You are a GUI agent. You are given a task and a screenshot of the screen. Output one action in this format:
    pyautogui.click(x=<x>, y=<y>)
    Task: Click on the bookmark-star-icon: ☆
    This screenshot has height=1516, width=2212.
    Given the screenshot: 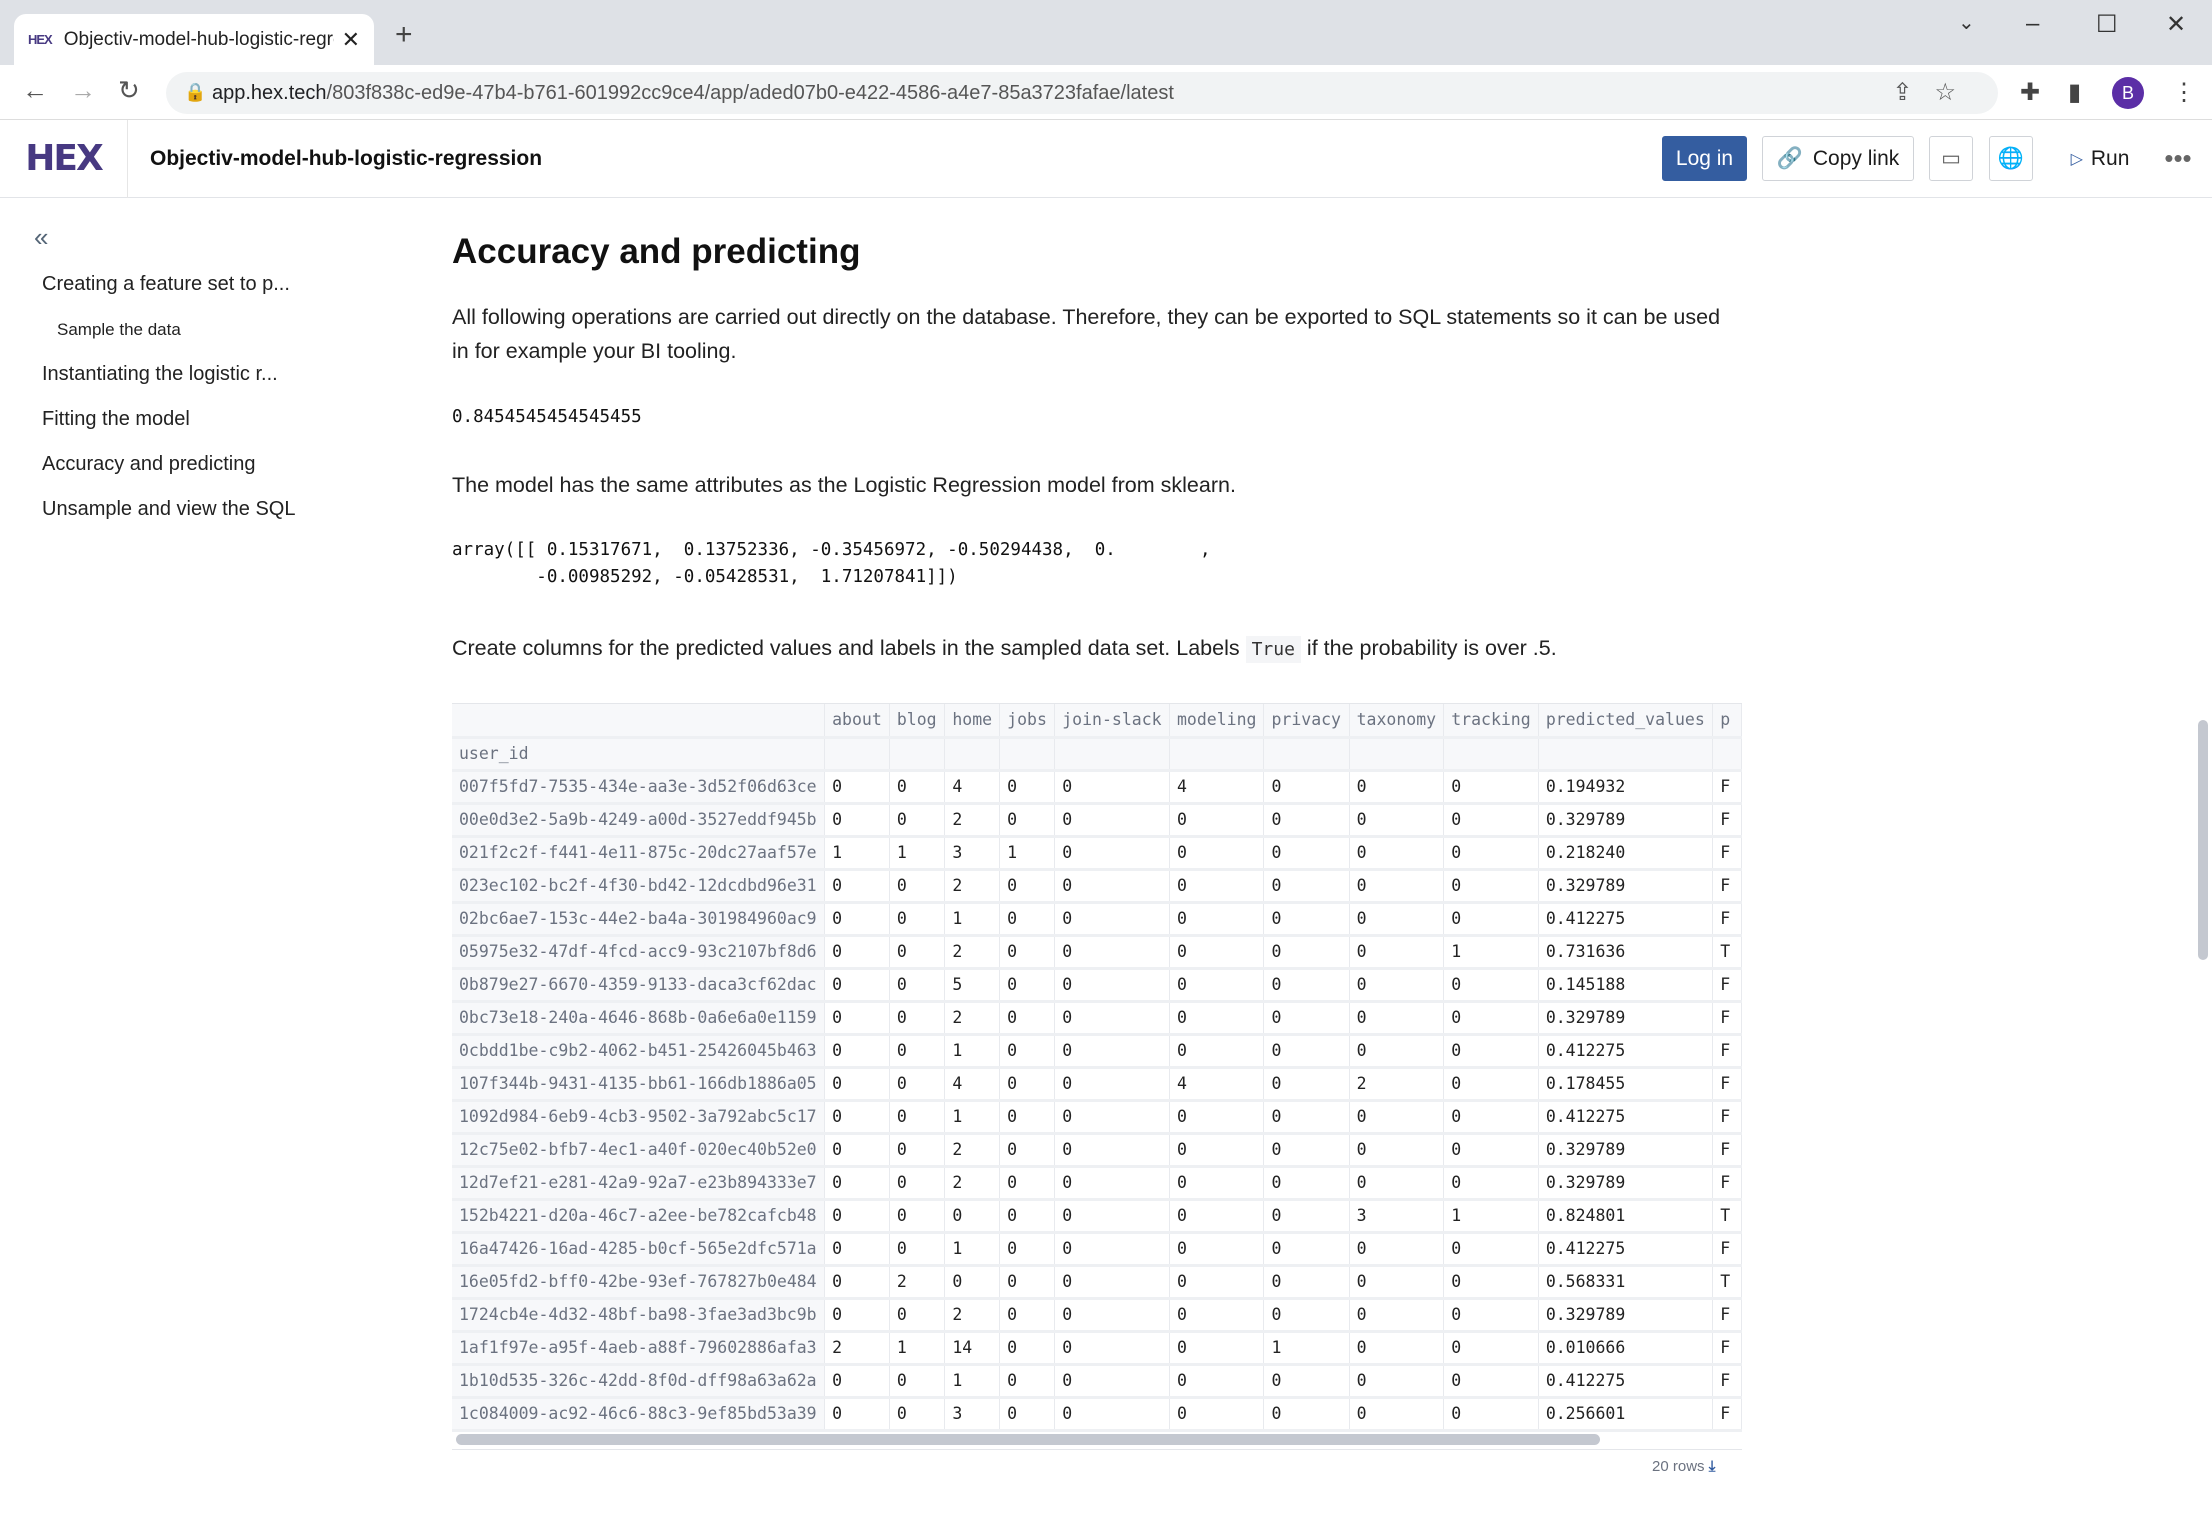 What is the action you would take?
    pyautogui.click(x=1956, y=92)
    